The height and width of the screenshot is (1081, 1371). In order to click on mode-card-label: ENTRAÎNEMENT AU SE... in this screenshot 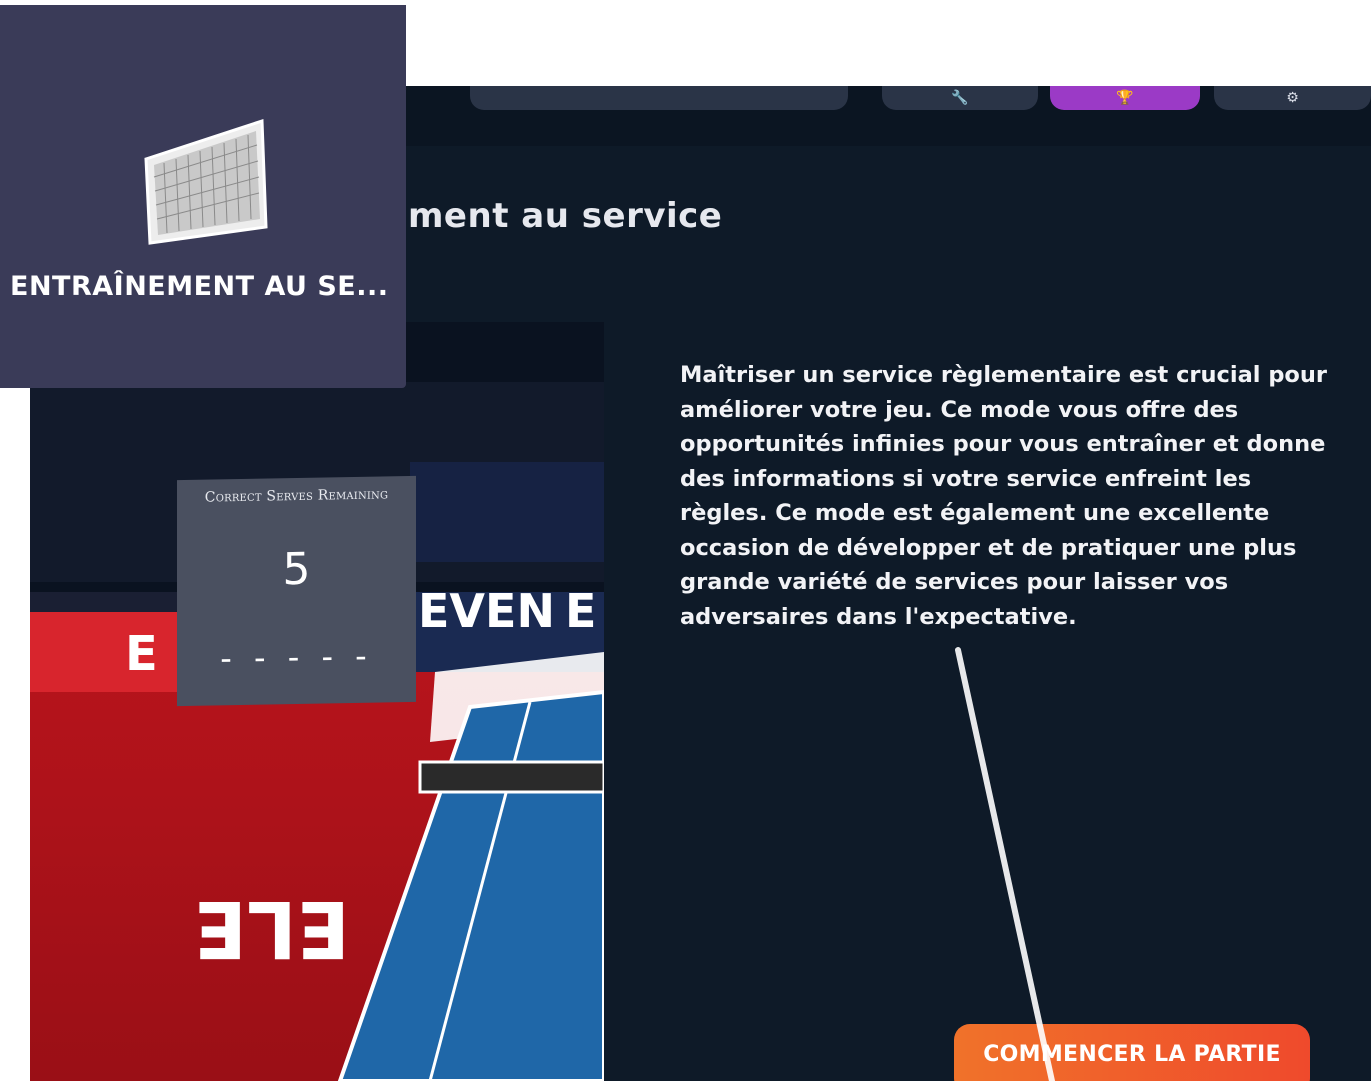, I will do `click(199, 286)`.